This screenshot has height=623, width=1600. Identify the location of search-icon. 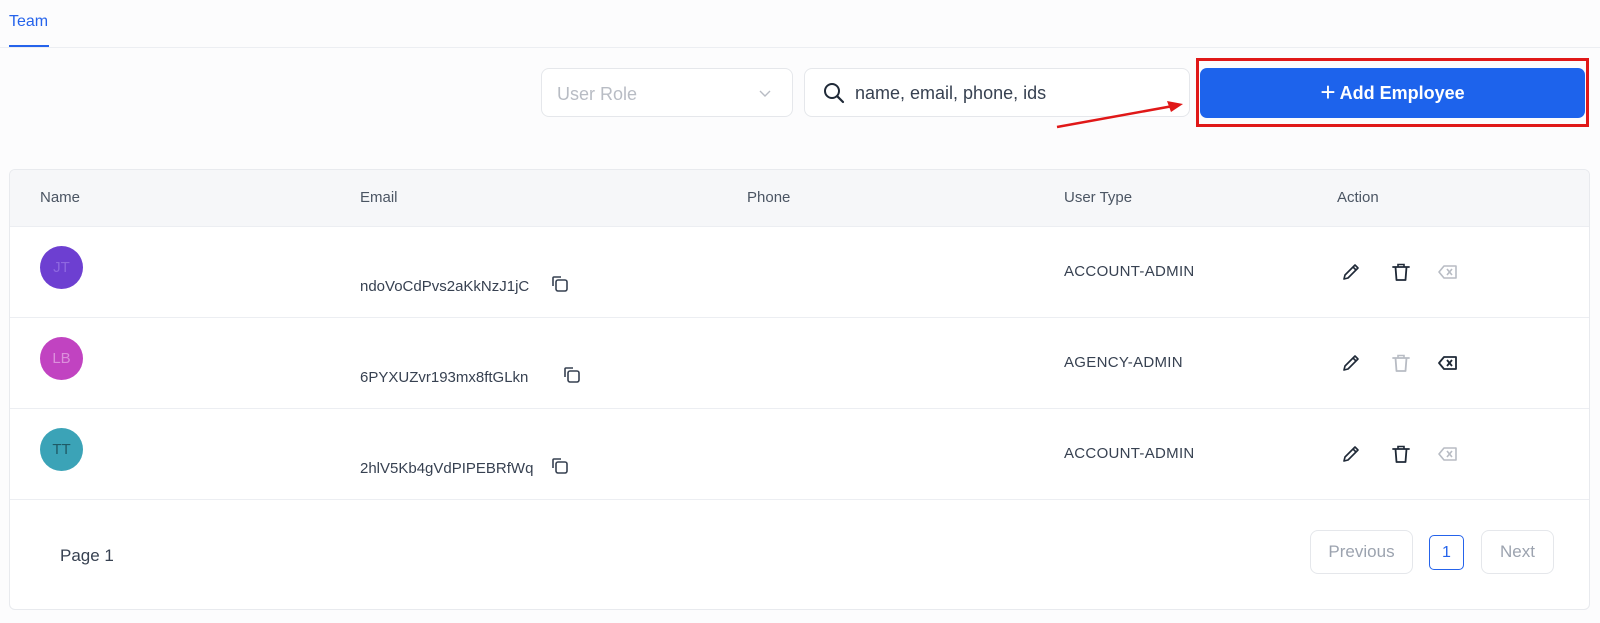
(834, 93).